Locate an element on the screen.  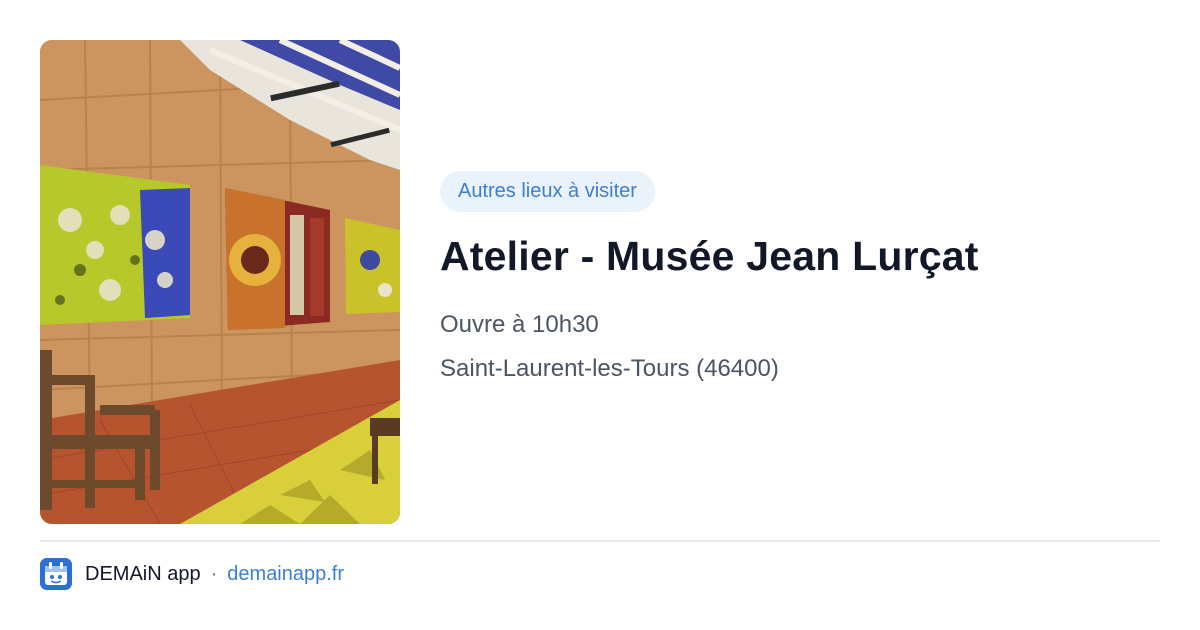
category-badge: Autres lieux à visiter is located at coordinates (547, 191).